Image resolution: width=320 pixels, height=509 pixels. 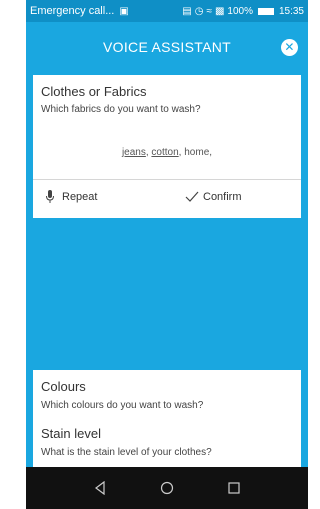 I want to click on confirm-button: Confirm, so click(x=213, y=197).